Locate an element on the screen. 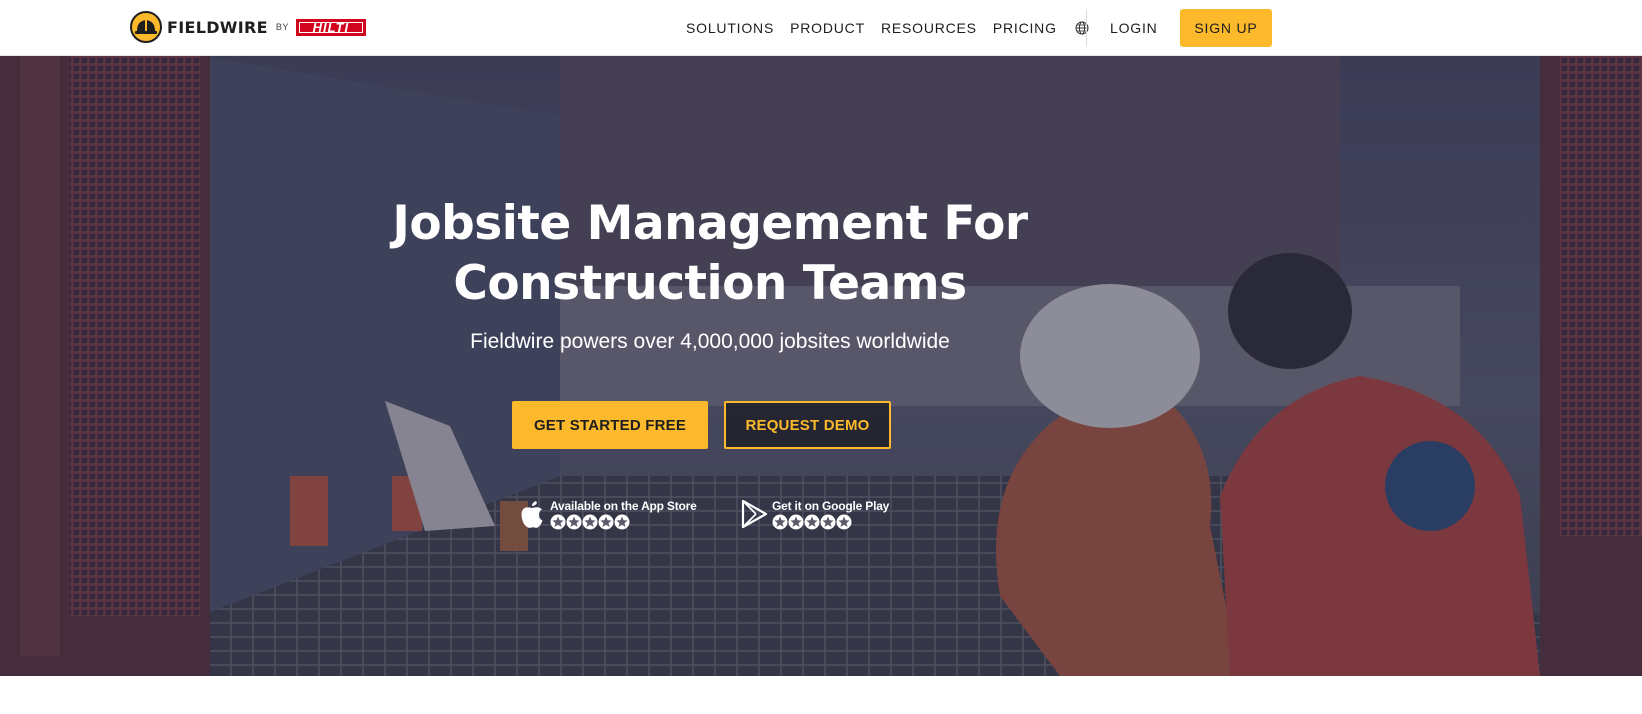  fieldwire-logo: FIELDWIRE BY HILTI is located at coordinates (248, 27).